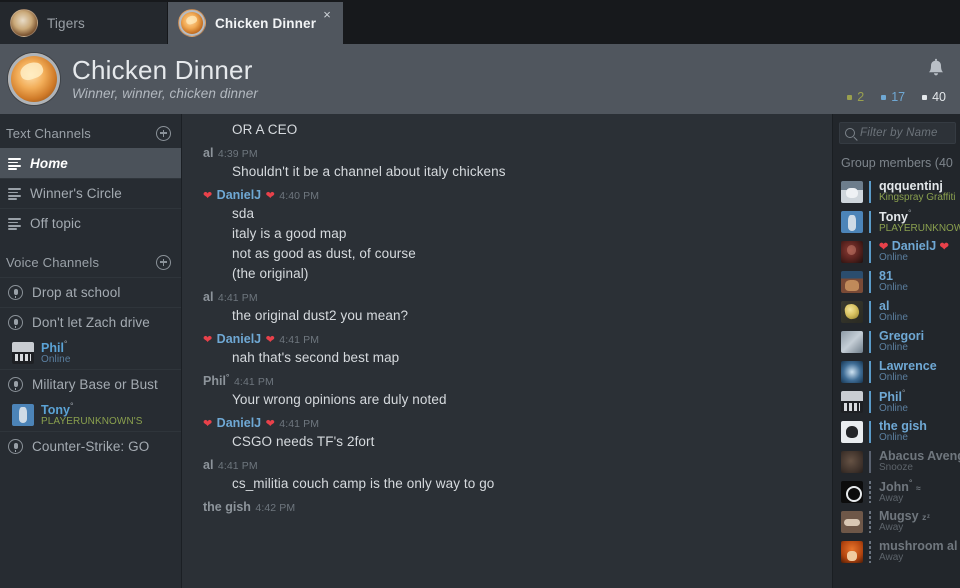 This screenshot has height=588, width=960. What do you see at coordinates (84, 23) in the screenshot?
I see `tab-tigers: Tigers` at bounding box center [84, 23].